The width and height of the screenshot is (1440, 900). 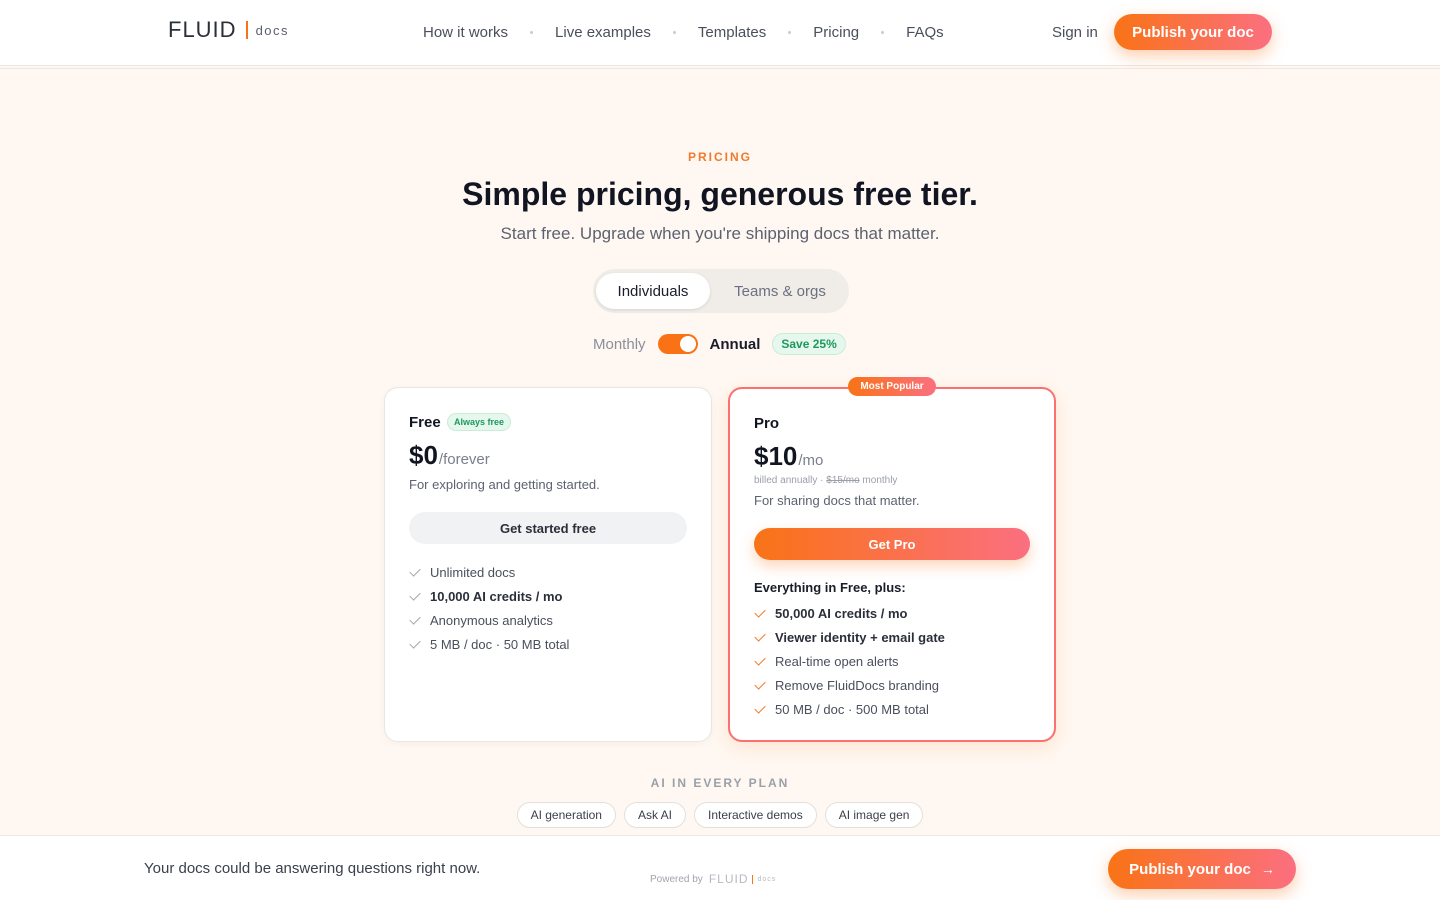 What do you see at coordinates (654, 815) in the screenshot?
I see `chip-ask-ai: Ask AI` at bounding box center [654, 815].